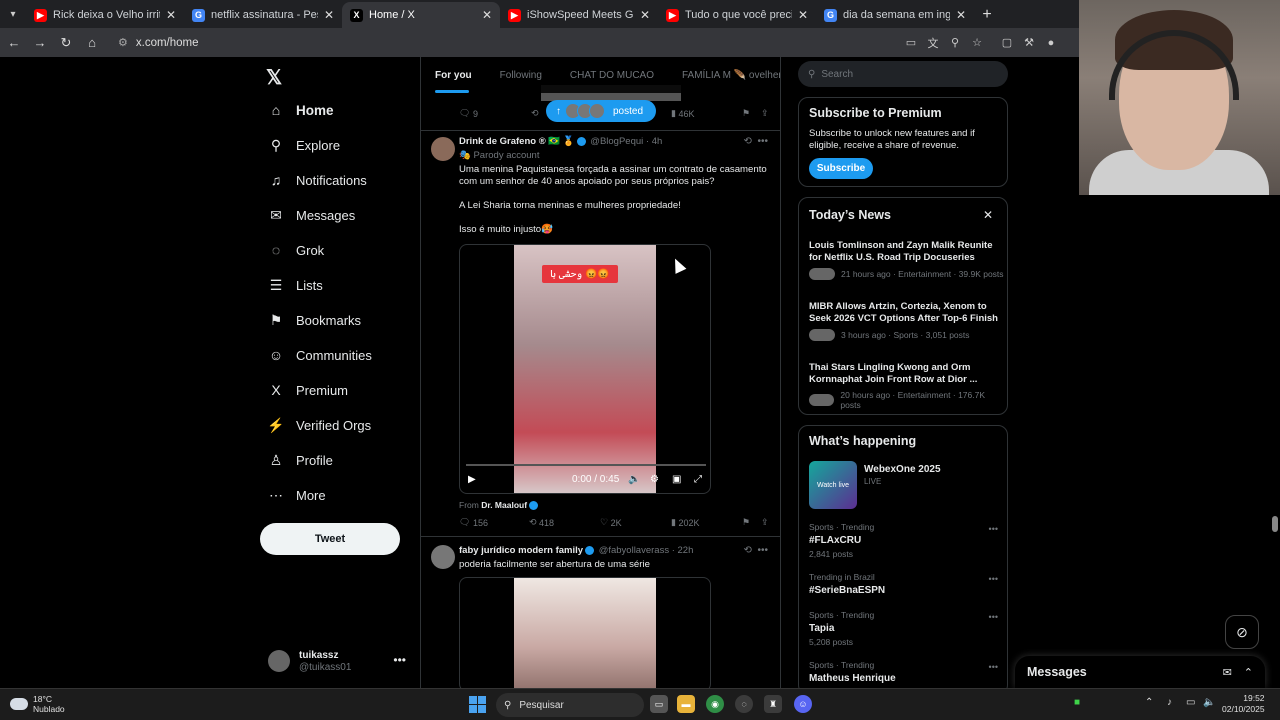 This screenshot has width=1280, height=720. I want to click on browser-tab: Gnetflix assinatura - Pesquisa Go ✕, so click(263, 15).